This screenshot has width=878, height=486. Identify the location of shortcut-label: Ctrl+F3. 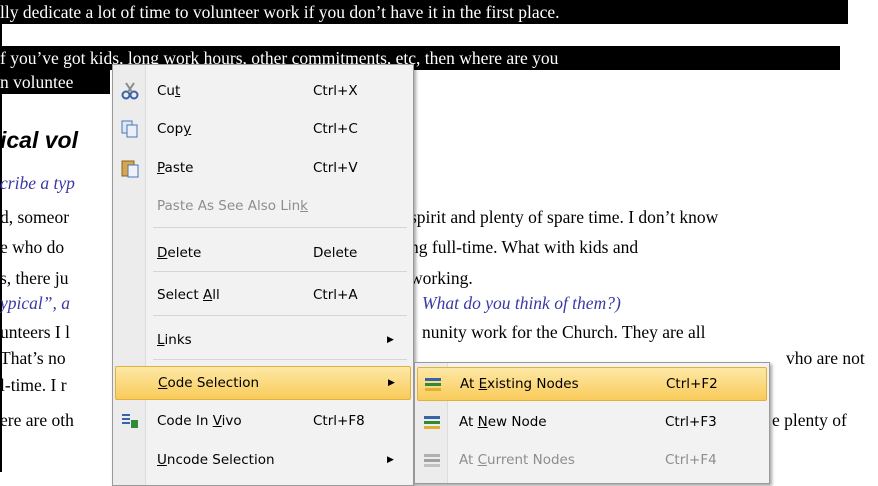
(691, 422).